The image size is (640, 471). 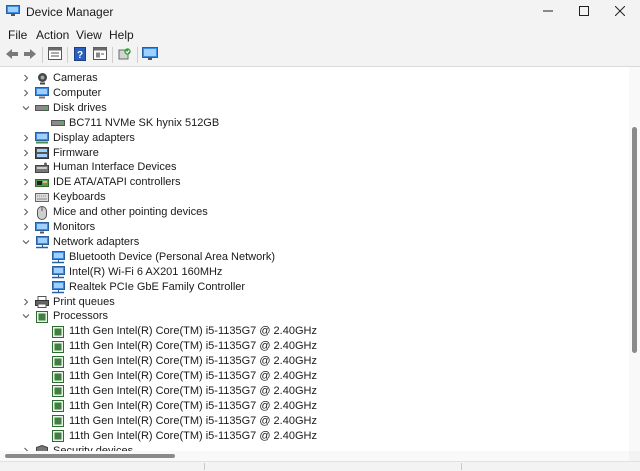 What do you see at coordinates (90, 456) in the screenshot?
I see `horizontal-scroll-thumb` at bounding box center [90, 456].